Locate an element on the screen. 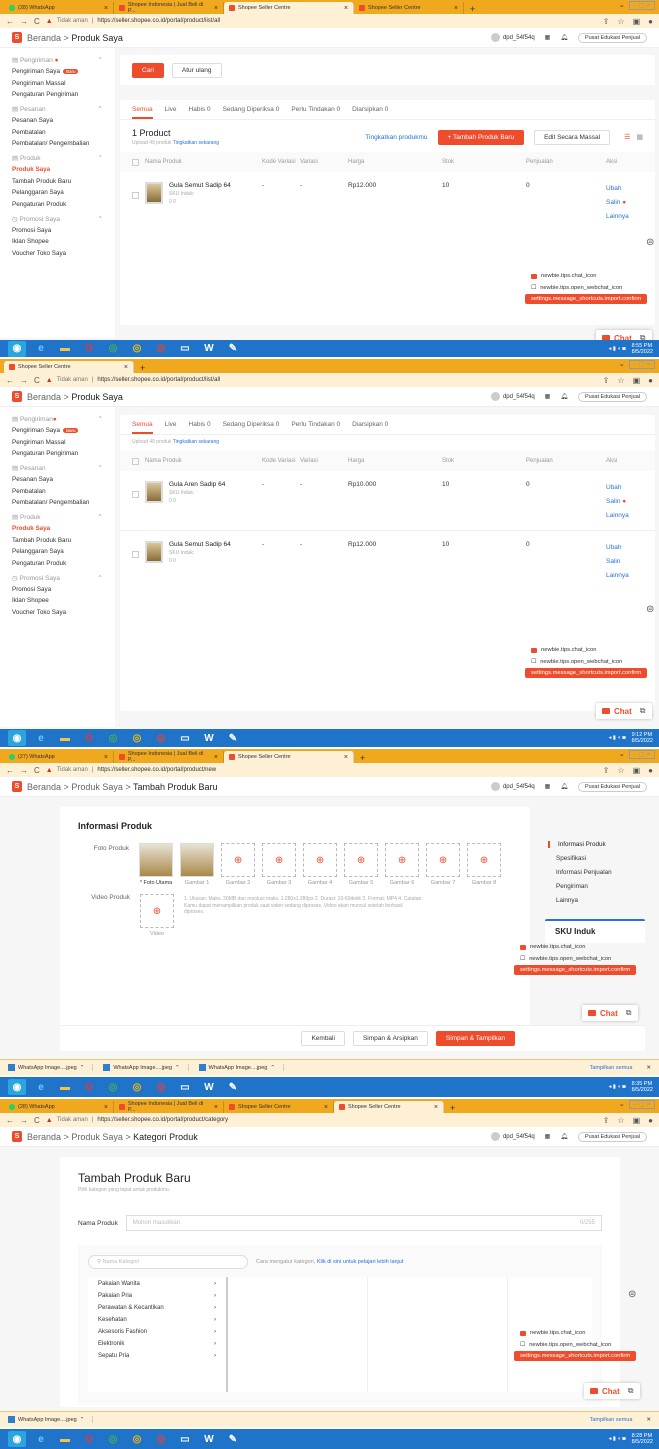 The height and width of the screenshot is (1449, 659). edit-link: Ubah is located at coordinates (624, 548).